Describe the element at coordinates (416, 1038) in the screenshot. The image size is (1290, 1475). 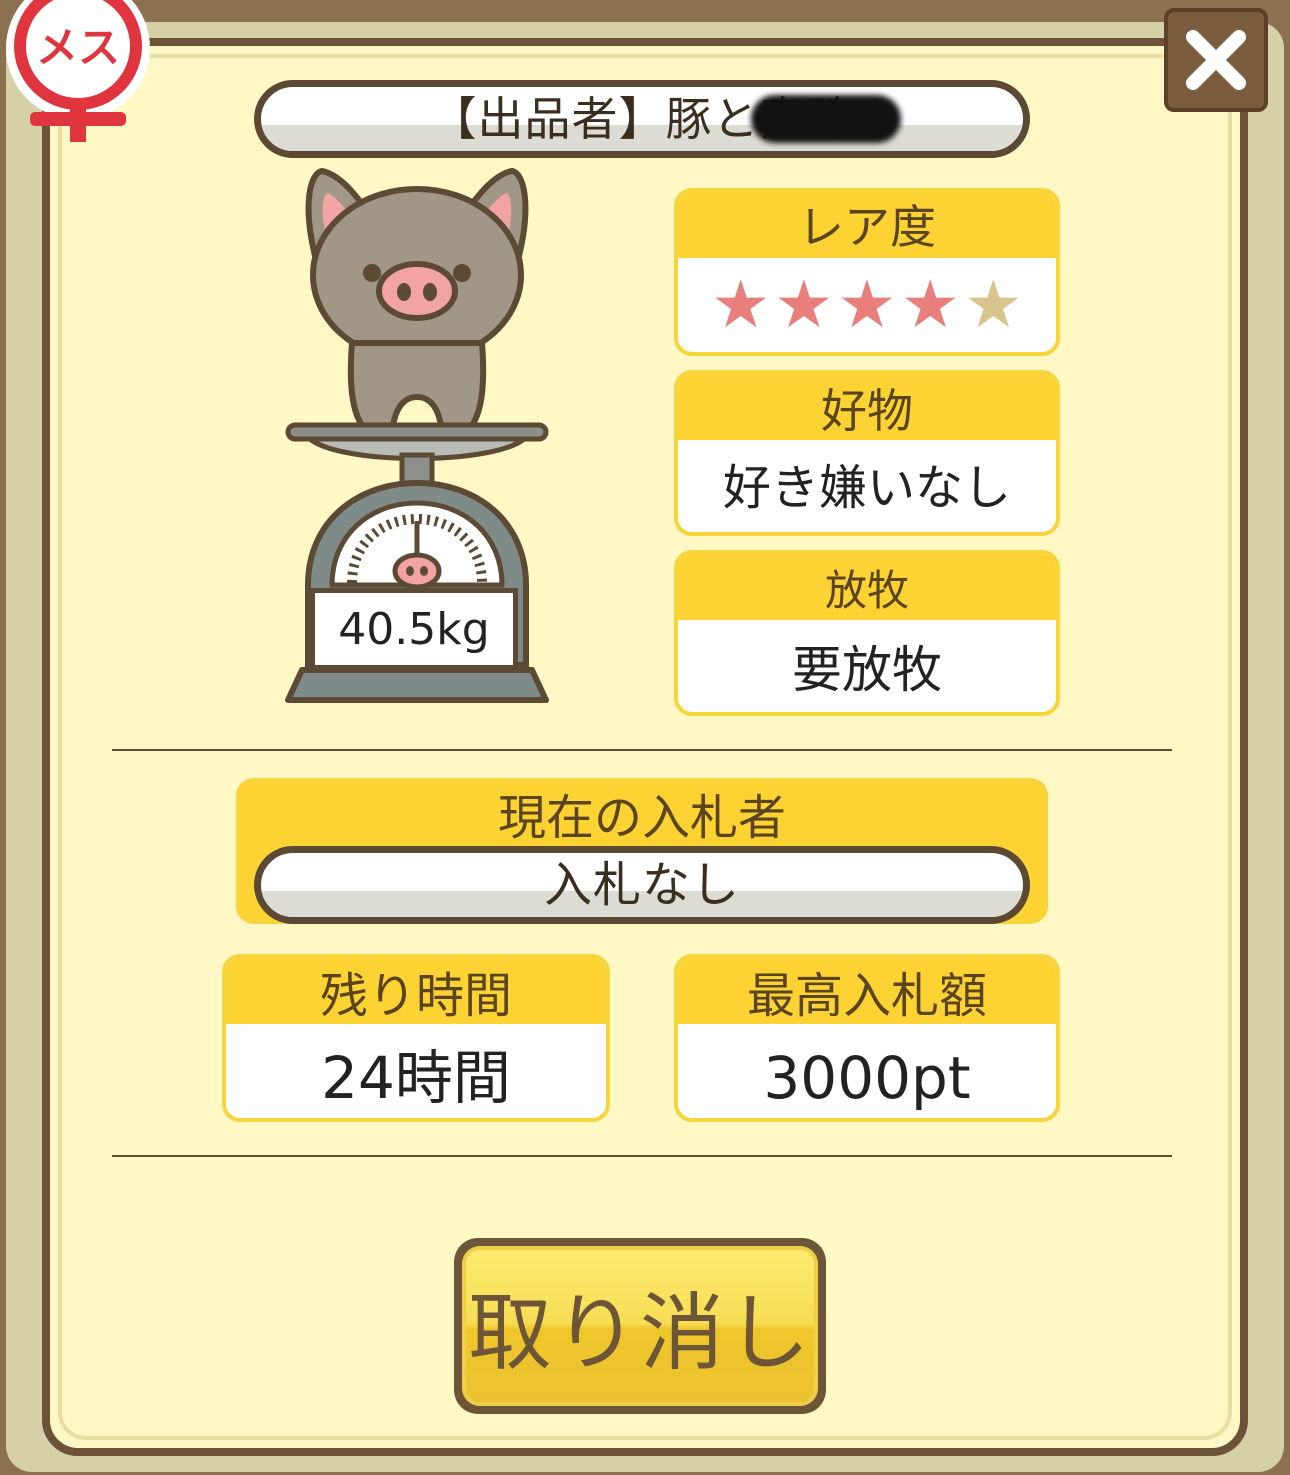
I see `remaining-time-box: 残り時間 24時間` at that location.